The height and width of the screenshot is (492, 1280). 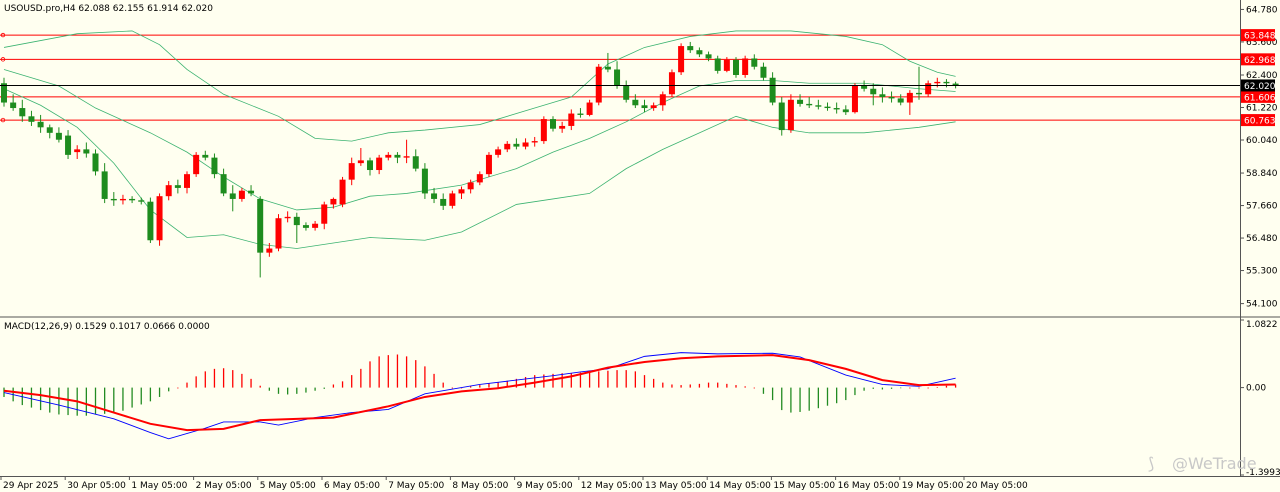 What do you see at coordinates (1262, 108) in the screenshot?
I see `y-tick-label: 61.220` at bounding box center [1262, 108].